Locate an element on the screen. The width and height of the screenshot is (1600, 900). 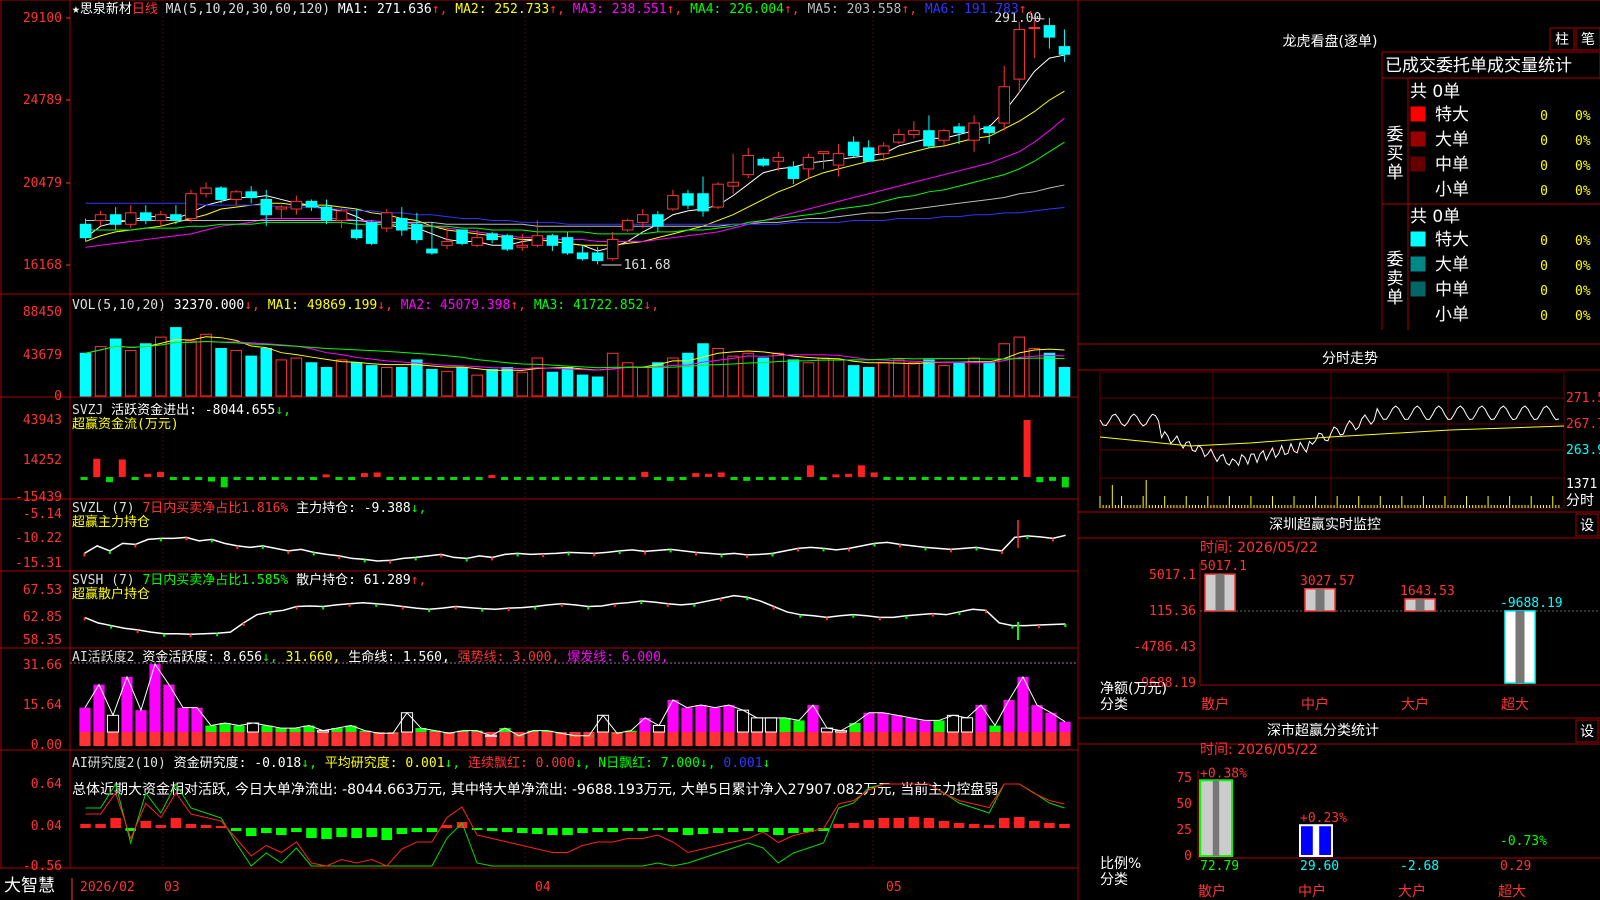
ma-line-ma6 is located at coordinates (575, 213).